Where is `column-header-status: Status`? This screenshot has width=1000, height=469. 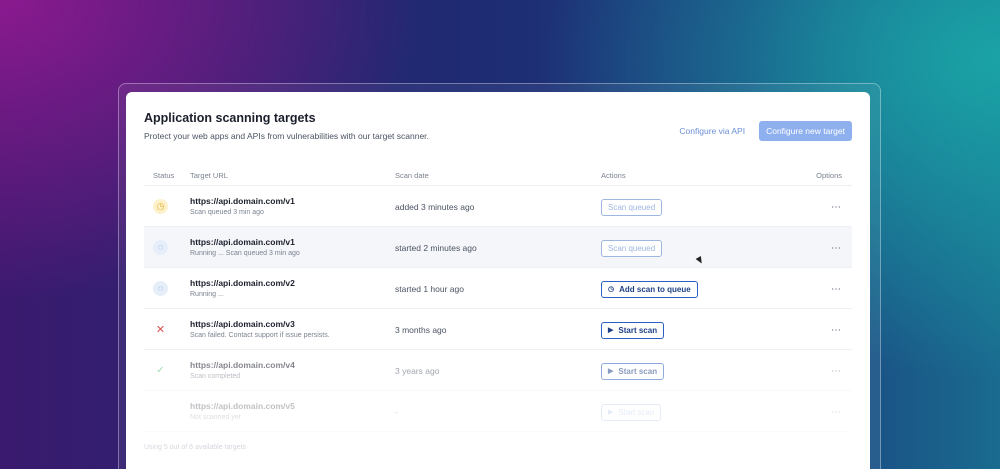
column-header-status: Status is located at coordinates (167, 175).